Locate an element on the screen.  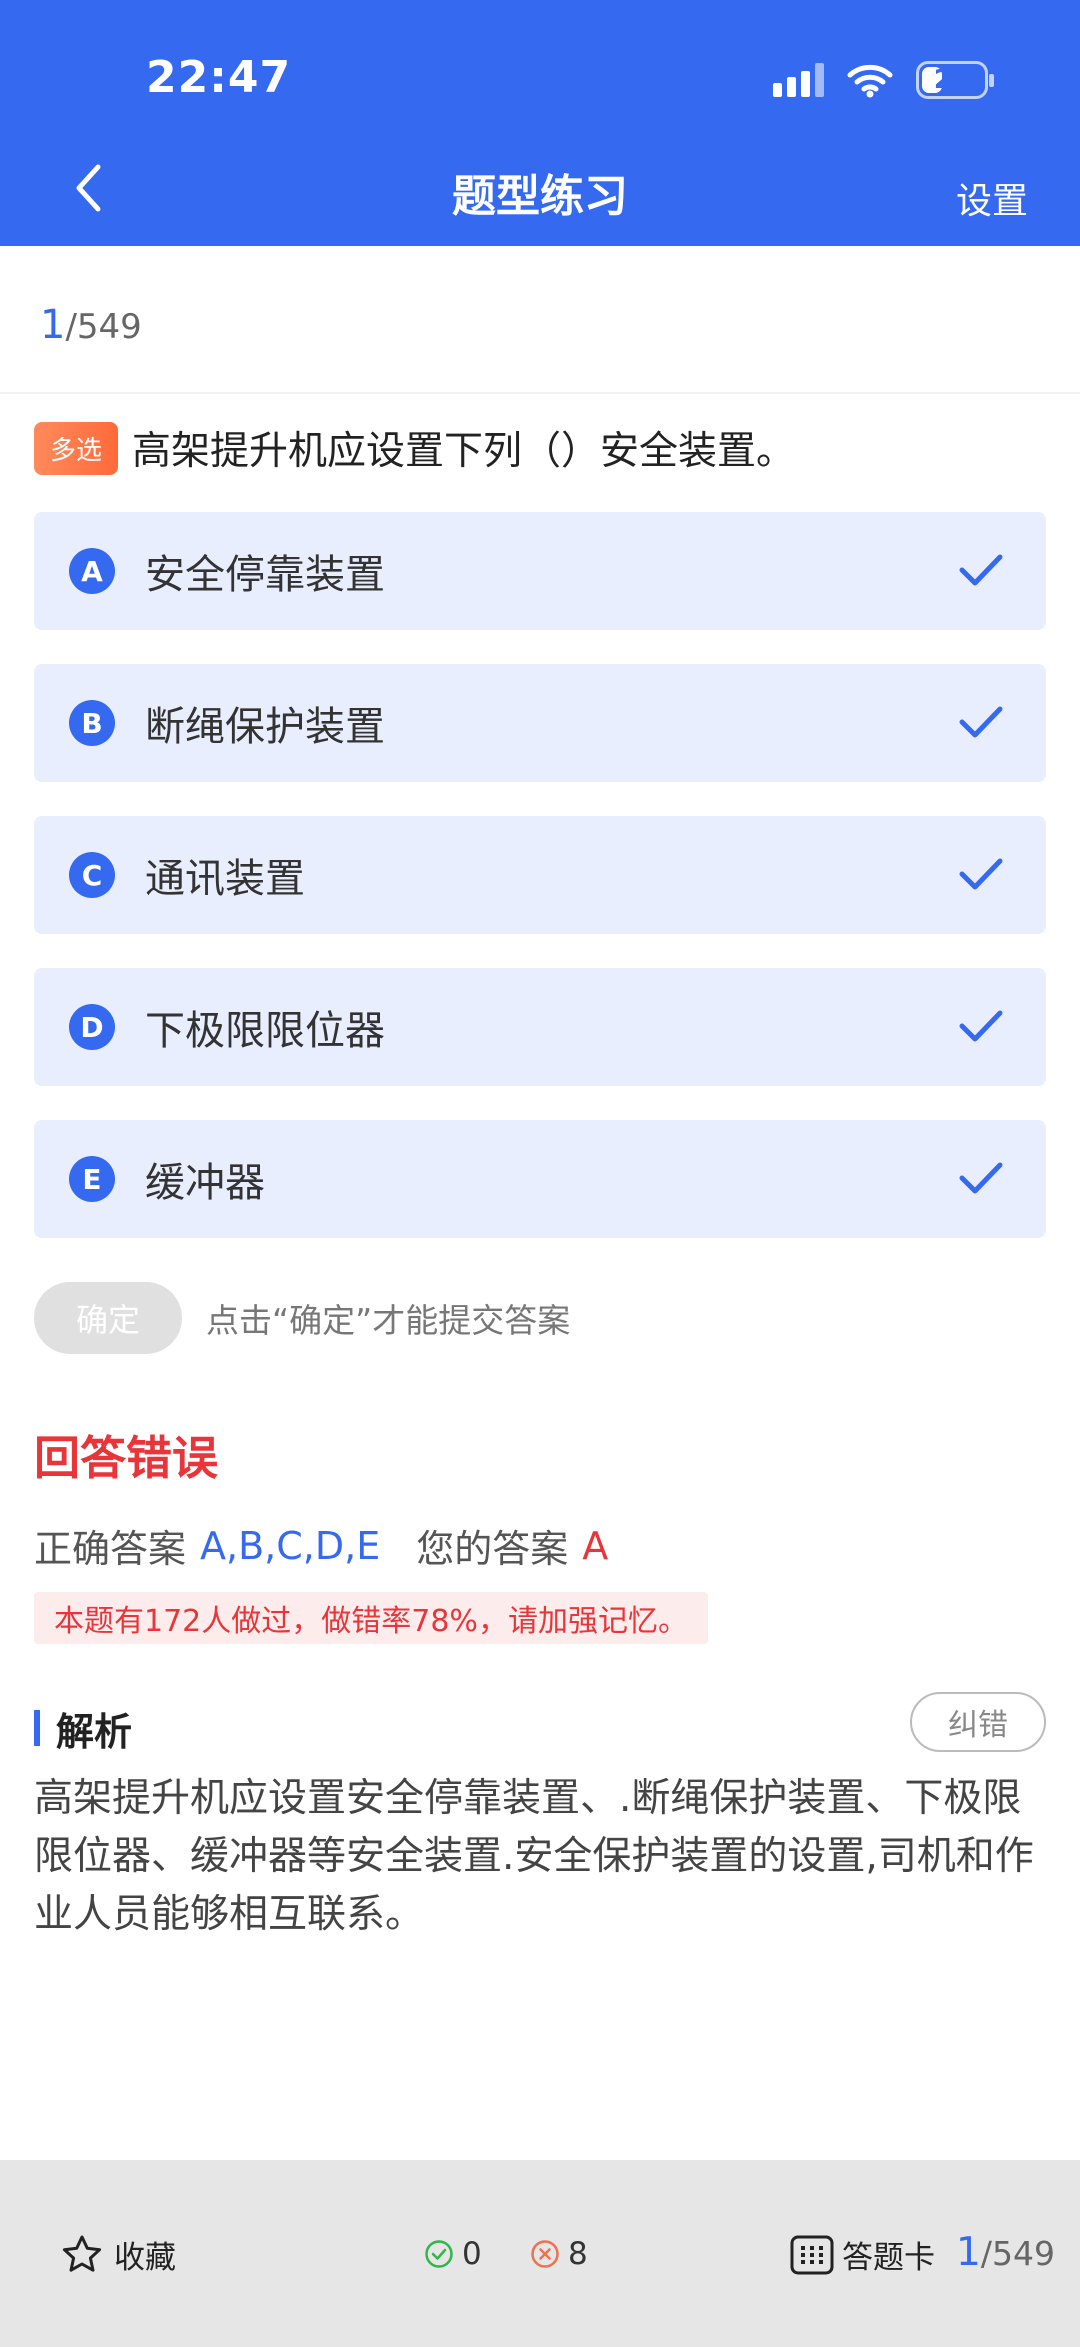
correct-answer-label: 正确答案 is located at coordinates (110, 1549).